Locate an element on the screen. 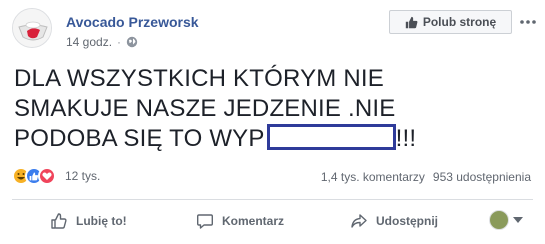  post-text-fragment: !!! is located at coordinates (406, 138).